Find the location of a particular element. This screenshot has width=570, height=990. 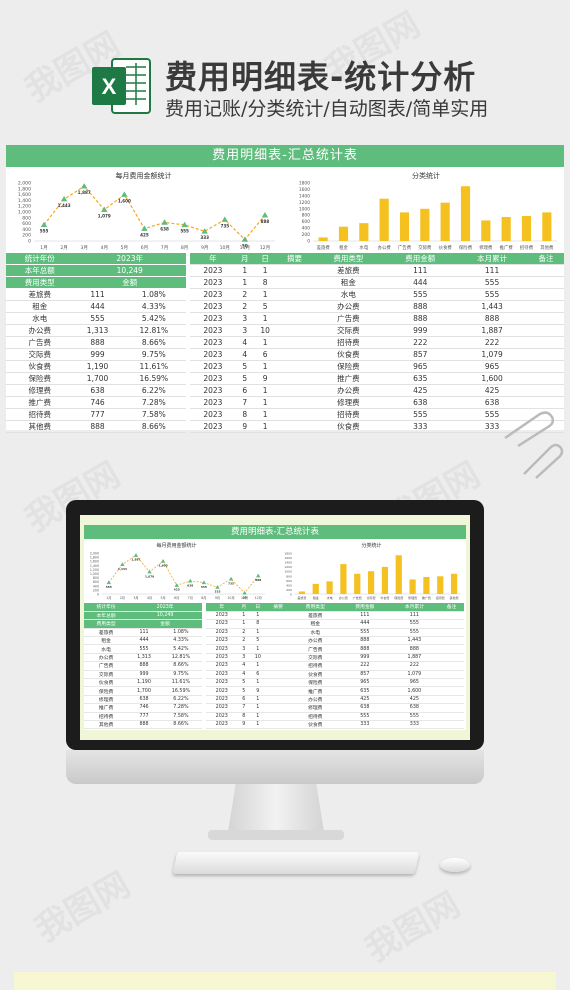

y-tick-label: 400 is located at coordinates (96, 586).